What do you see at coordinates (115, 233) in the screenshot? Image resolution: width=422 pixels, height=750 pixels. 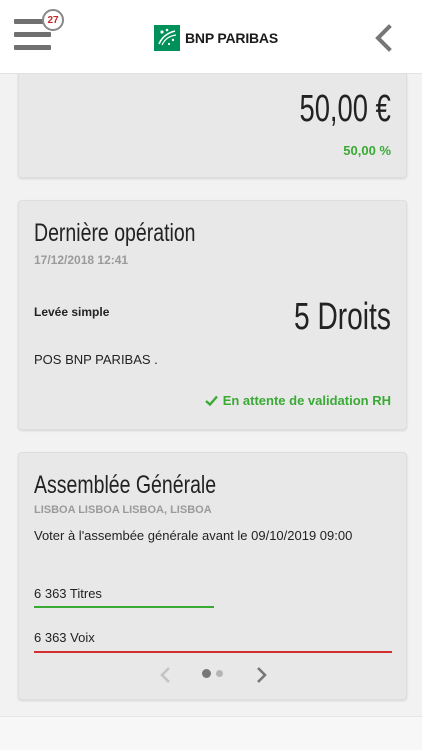 I see `last-operation-title: Dernière opération` at bounding box center [115, 233].